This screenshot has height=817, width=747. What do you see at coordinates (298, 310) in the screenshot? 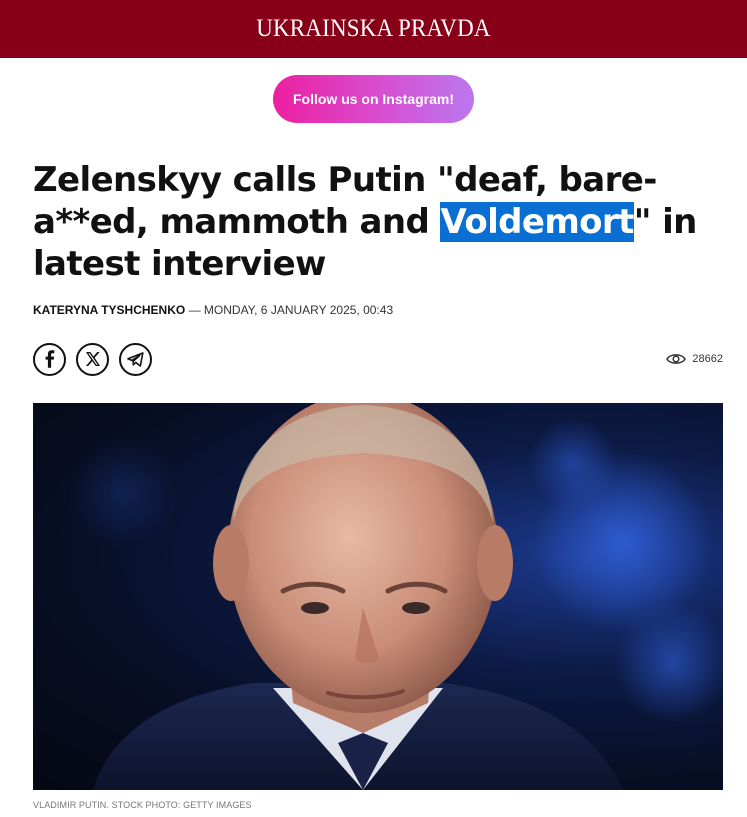
I see `publish-date: MONDAY, 6 JANUARY 2025, 00:43` at bounding box center [298, 310].